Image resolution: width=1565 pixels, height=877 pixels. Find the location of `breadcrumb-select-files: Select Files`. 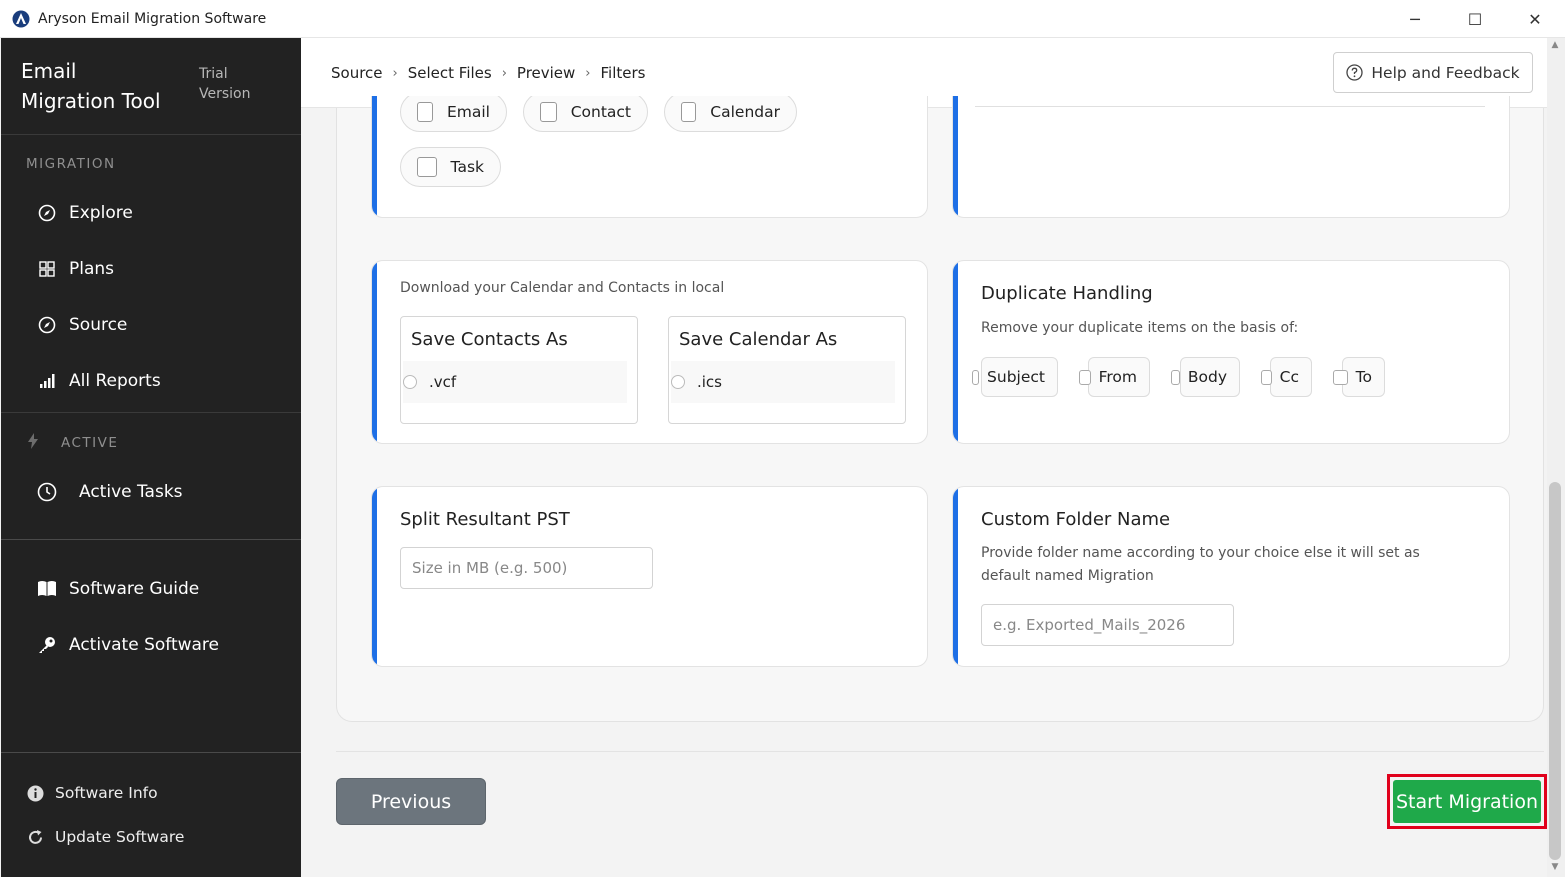

breadcrumb-select-files: Select Files is located at coordinates (450, 73).